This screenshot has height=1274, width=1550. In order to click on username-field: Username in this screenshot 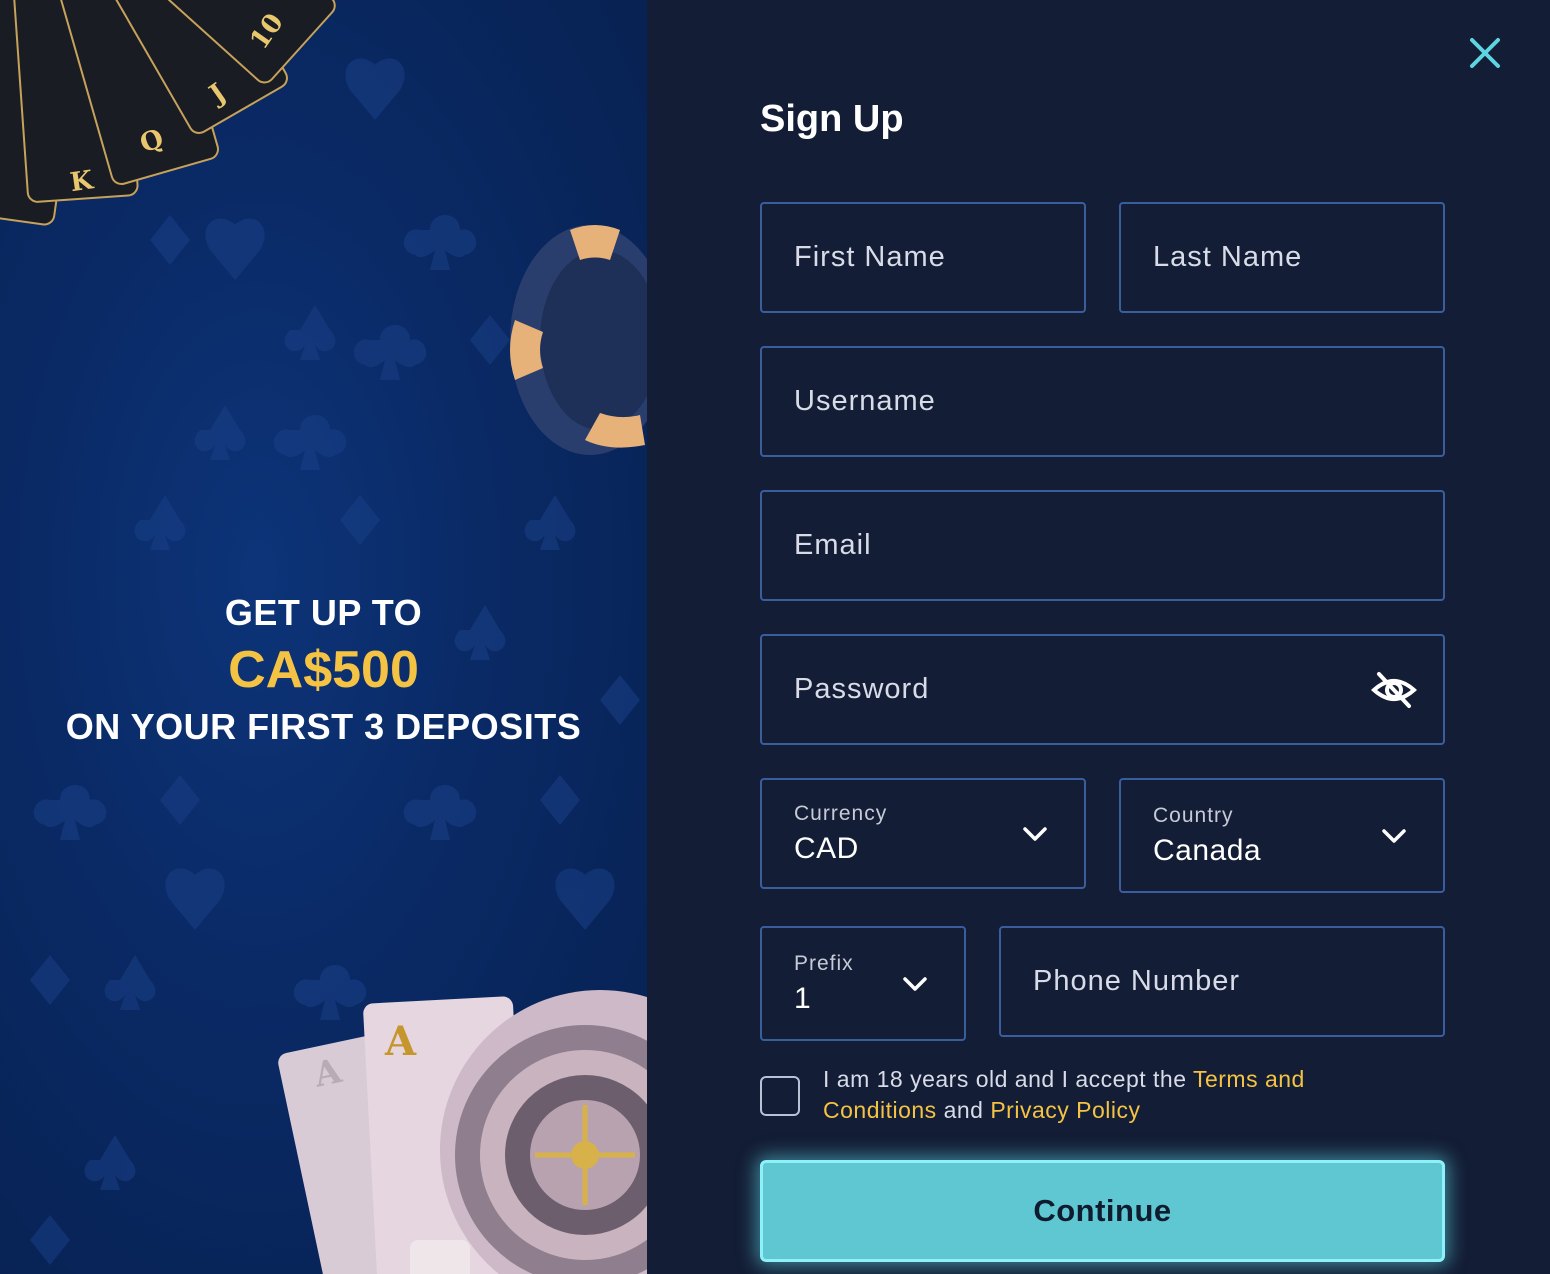, I will do `click(1102, 401)`.